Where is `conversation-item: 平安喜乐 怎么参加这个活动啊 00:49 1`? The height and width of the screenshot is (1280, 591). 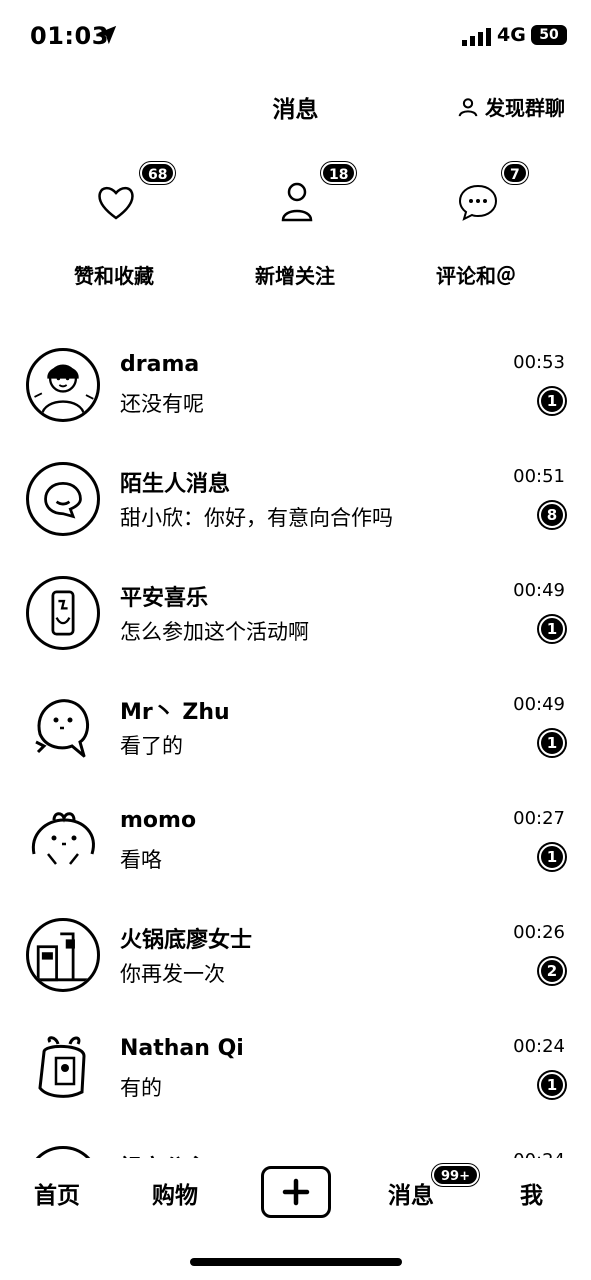
conversation-item: 平安喜乐 怎么参加这个活动啊 00:49 1 is located at coordinates (295, 603).